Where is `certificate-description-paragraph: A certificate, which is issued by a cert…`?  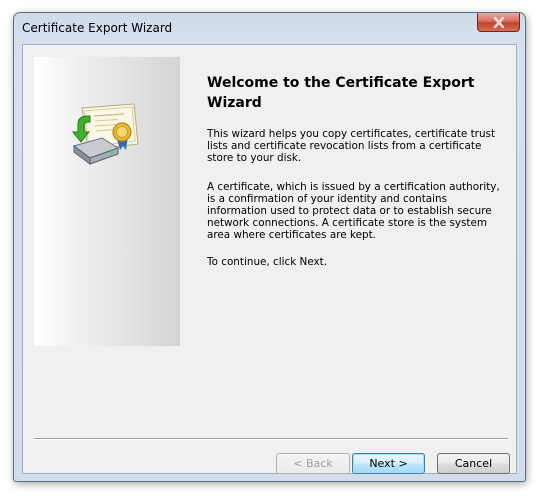 certificate-description-paragraph: A certificate, which is issued by a cert… is located at coordinates (353, 211).